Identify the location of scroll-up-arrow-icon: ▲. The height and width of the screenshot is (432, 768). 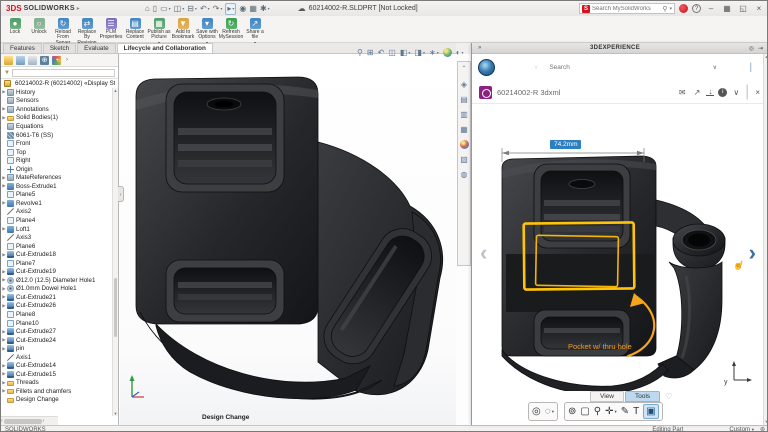
(115, 90).